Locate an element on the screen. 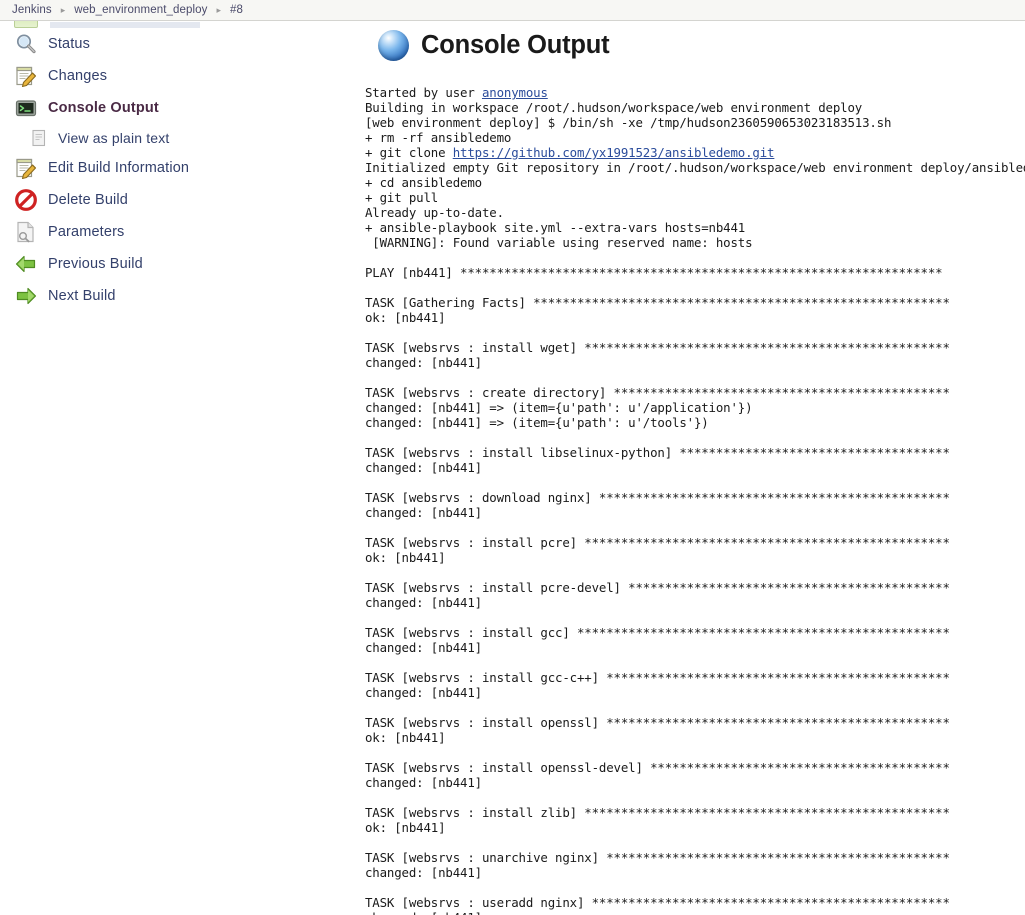 This screenshot has width=1025, height=915. breadcrumb-item-job: web_environment_deploy is located at coordinates (140, 10).